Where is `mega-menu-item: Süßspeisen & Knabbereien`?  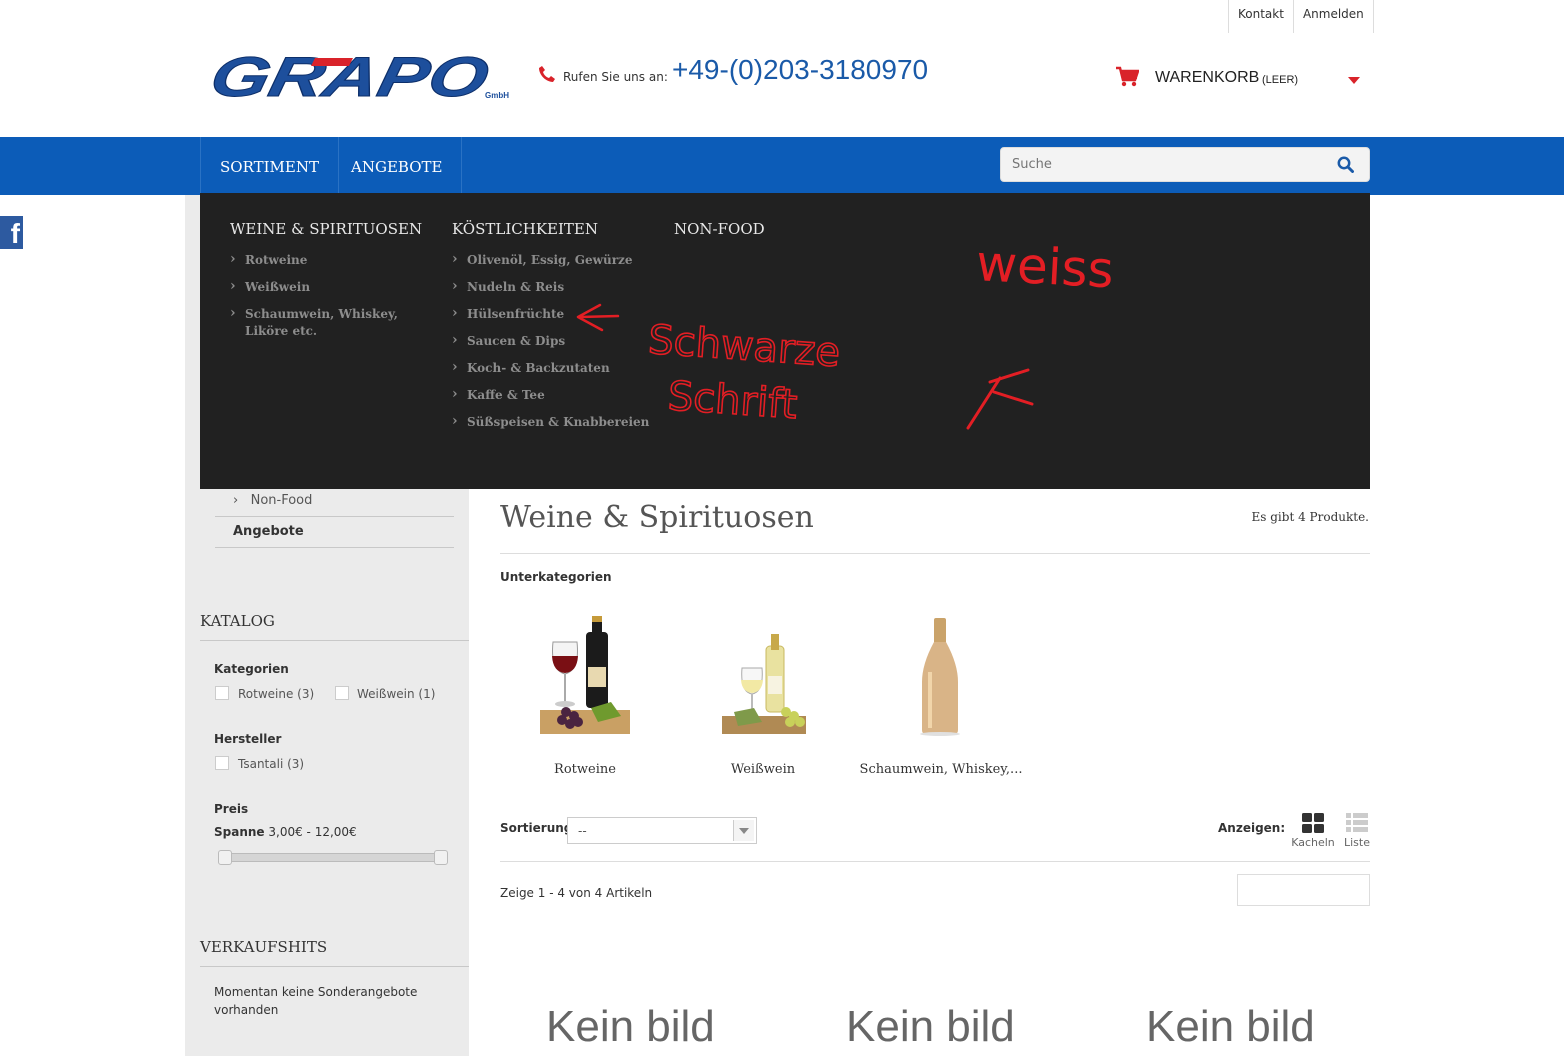 mega-menu-item: Süßspeisen & Knabbereien is located at coordinates (552, 422).